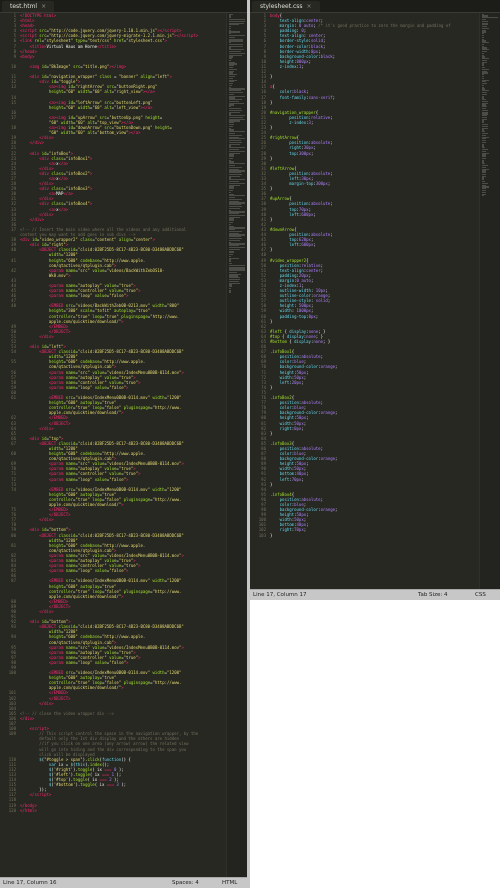 The width and height of the screenshot is (500, 888). What do you see at coordinates (185, 883) in the screenshot?
I see `indentation-setting: Spaces: 4` at bounding box center [185, 883].